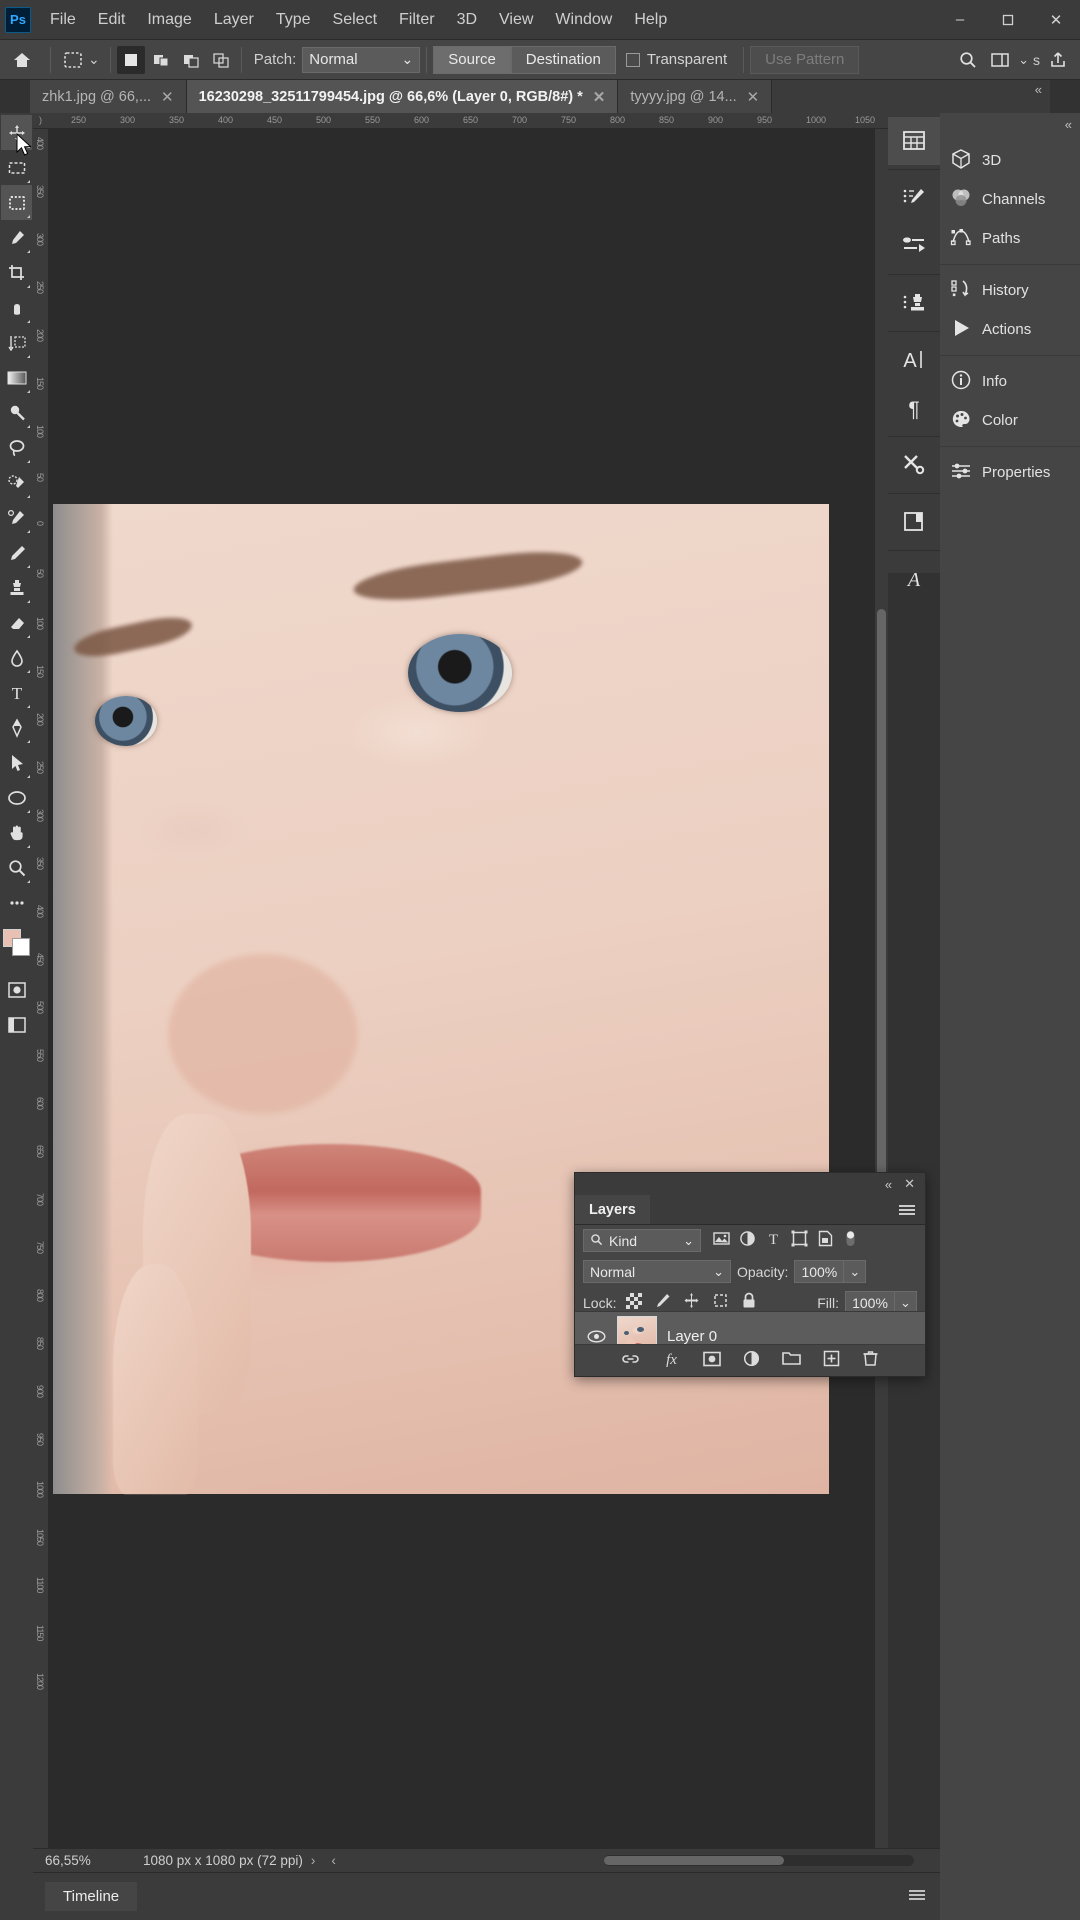 The height and width of the screenshot is (1920, 1080). Describe the element at coordinates (691, 1302) in the screenshot. I see `lock-position-icon` at that location.